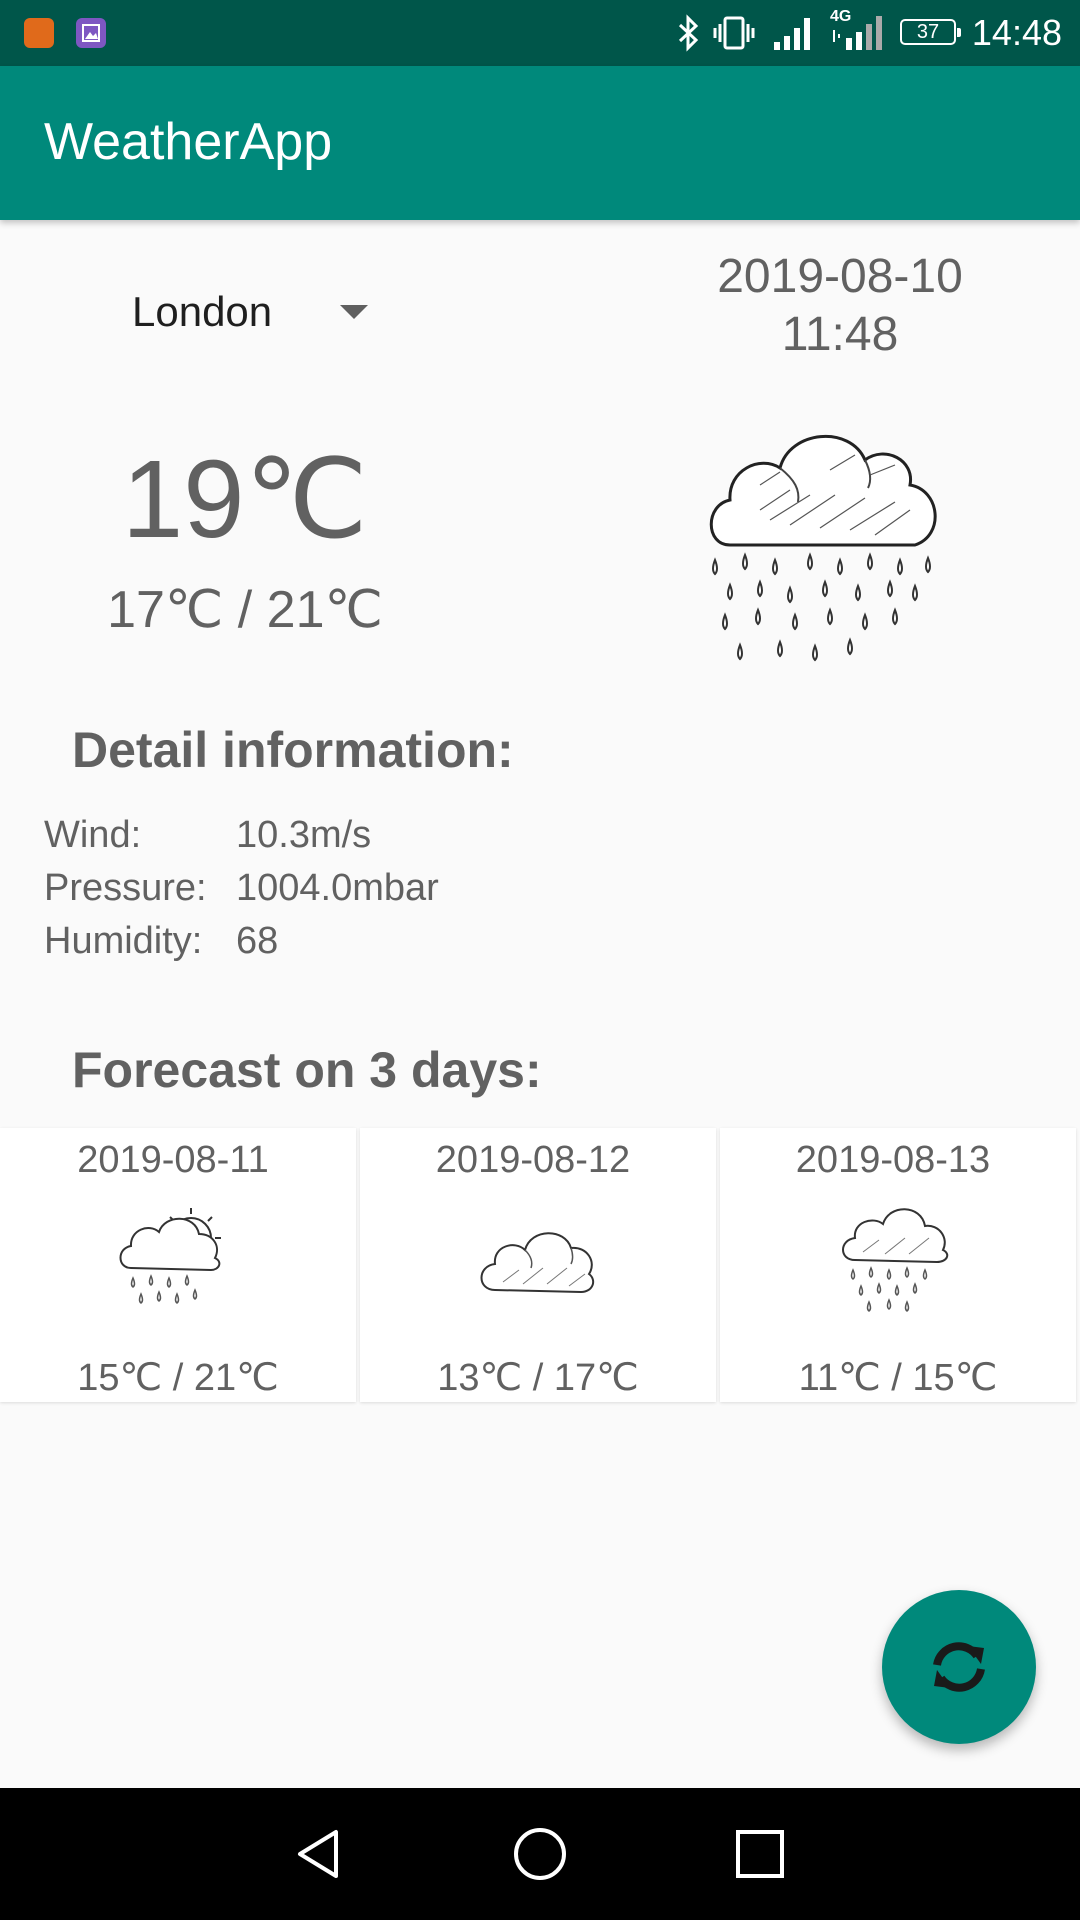  I want to click on signal-icon, so click(794, 35).